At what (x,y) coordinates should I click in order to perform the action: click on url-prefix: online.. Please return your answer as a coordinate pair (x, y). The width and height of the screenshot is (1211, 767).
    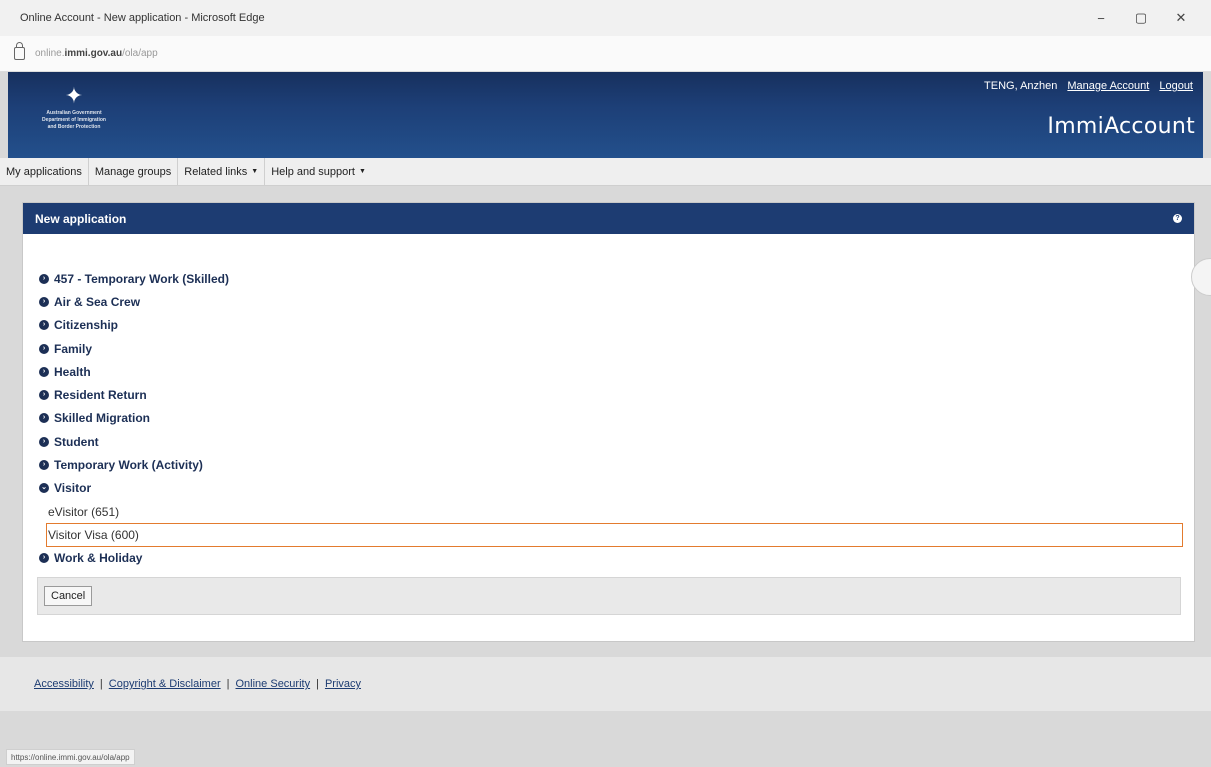
    Looking at the image, I should click on (50, 53).